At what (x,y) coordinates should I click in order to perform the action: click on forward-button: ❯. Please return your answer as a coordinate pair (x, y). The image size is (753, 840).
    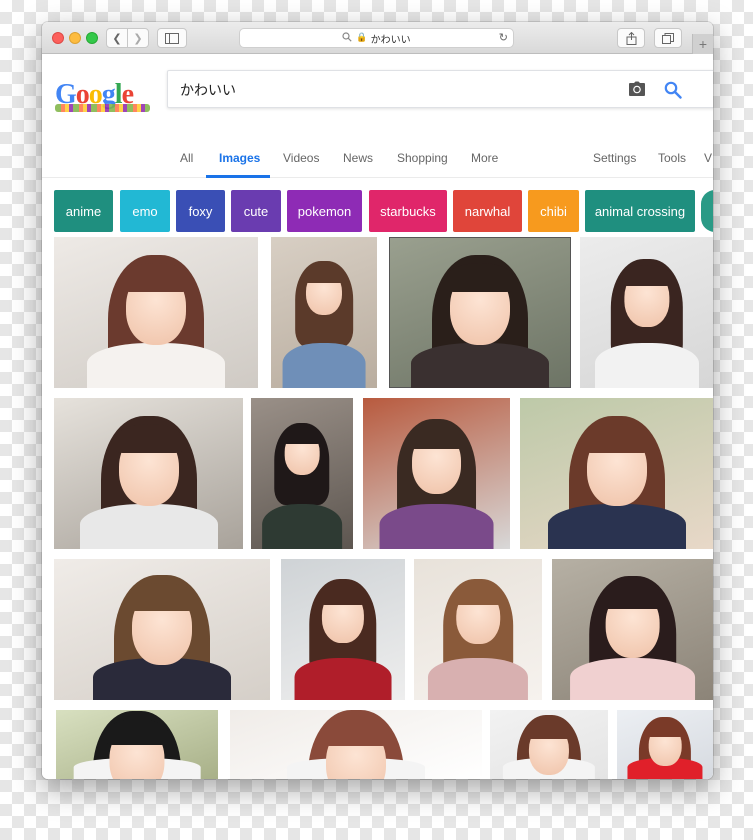
    Looking at the image, I should click on (138, 38).